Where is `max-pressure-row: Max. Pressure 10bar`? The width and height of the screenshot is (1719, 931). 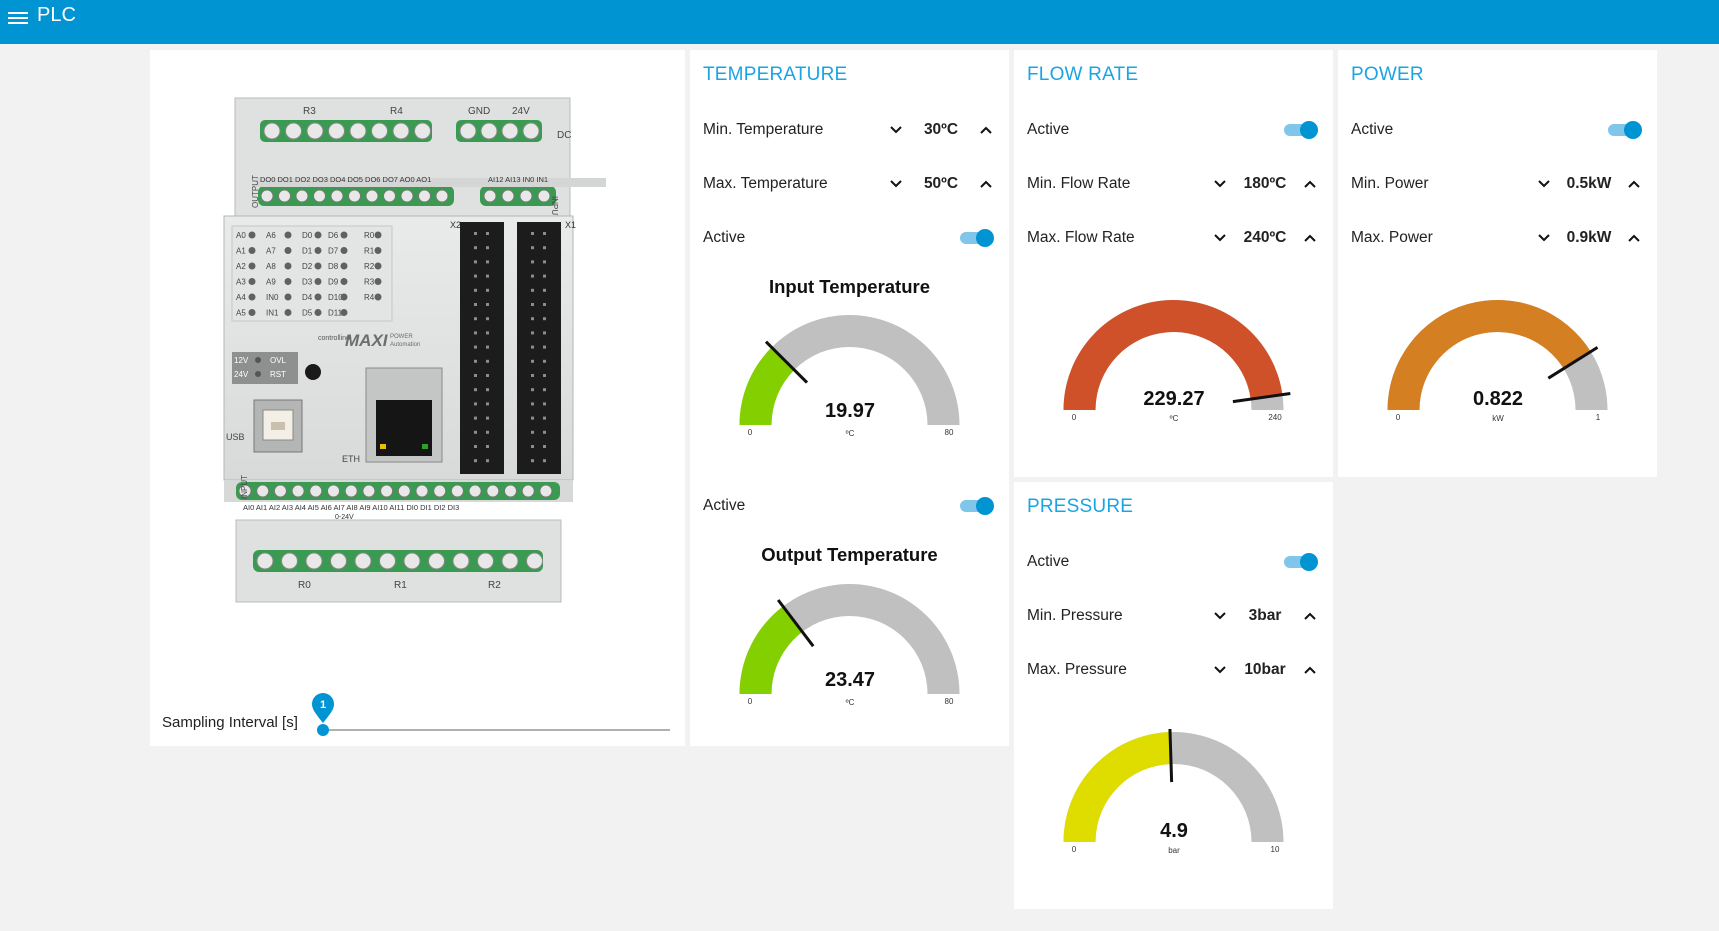
max-pressure-row: Max. Pressure 10bar is located at coordinates (1173, 670).